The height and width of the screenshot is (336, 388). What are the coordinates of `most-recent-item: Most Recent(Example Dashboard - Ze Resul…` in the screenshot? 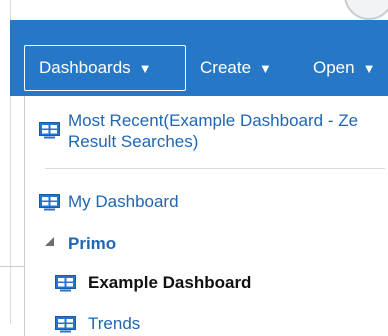 It's located at (213, 131).